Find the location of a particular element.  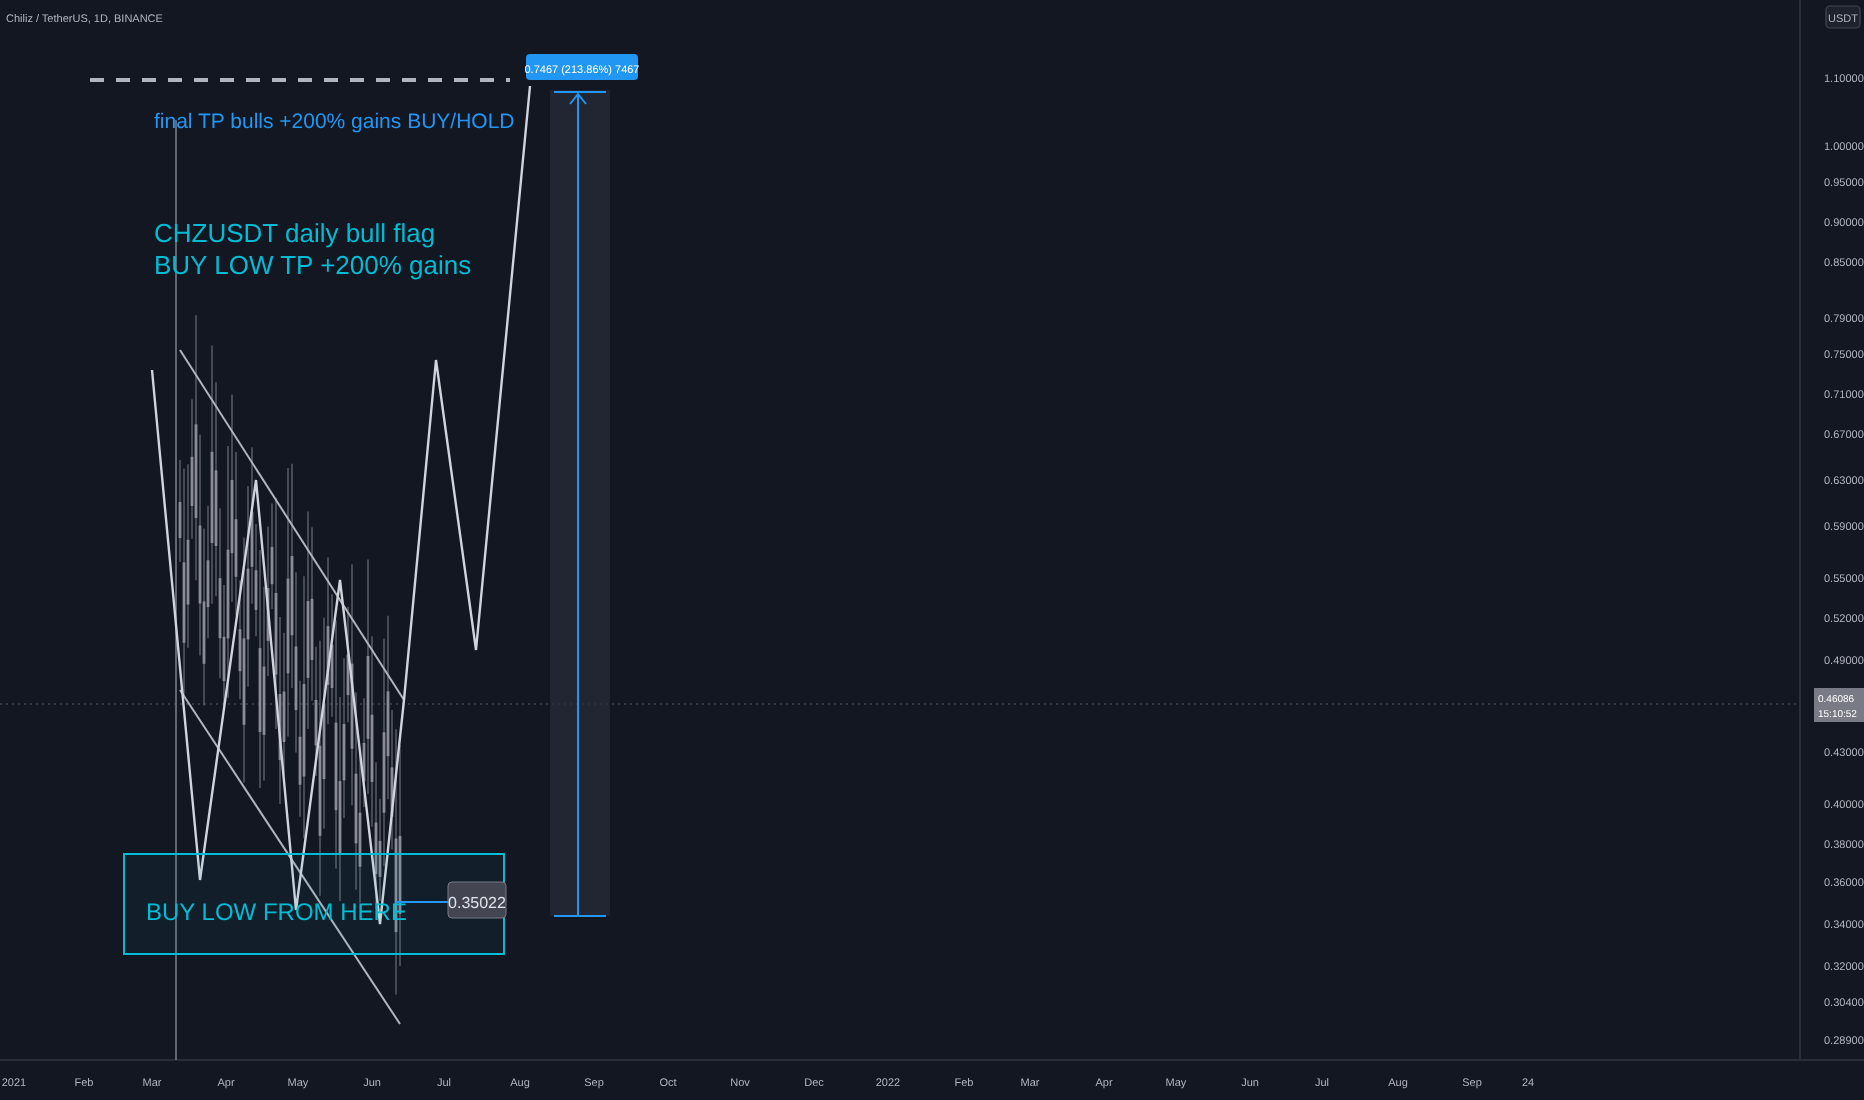

price-tag: 0.35022 is located at coordinates (477, 903).